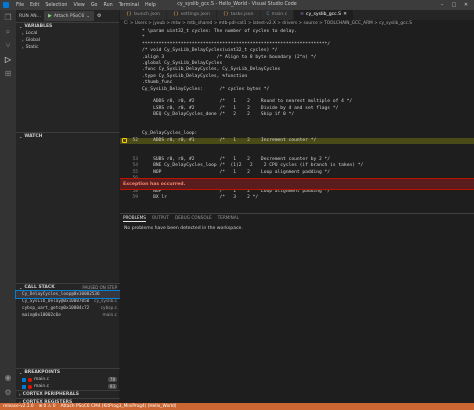 The width and height of the screenshot is (474, 410). What do you see at coordinates (297, 184) in the screenshot?
I see `exception-widget: Exception has occurred.` at bounding box center [297, 184].